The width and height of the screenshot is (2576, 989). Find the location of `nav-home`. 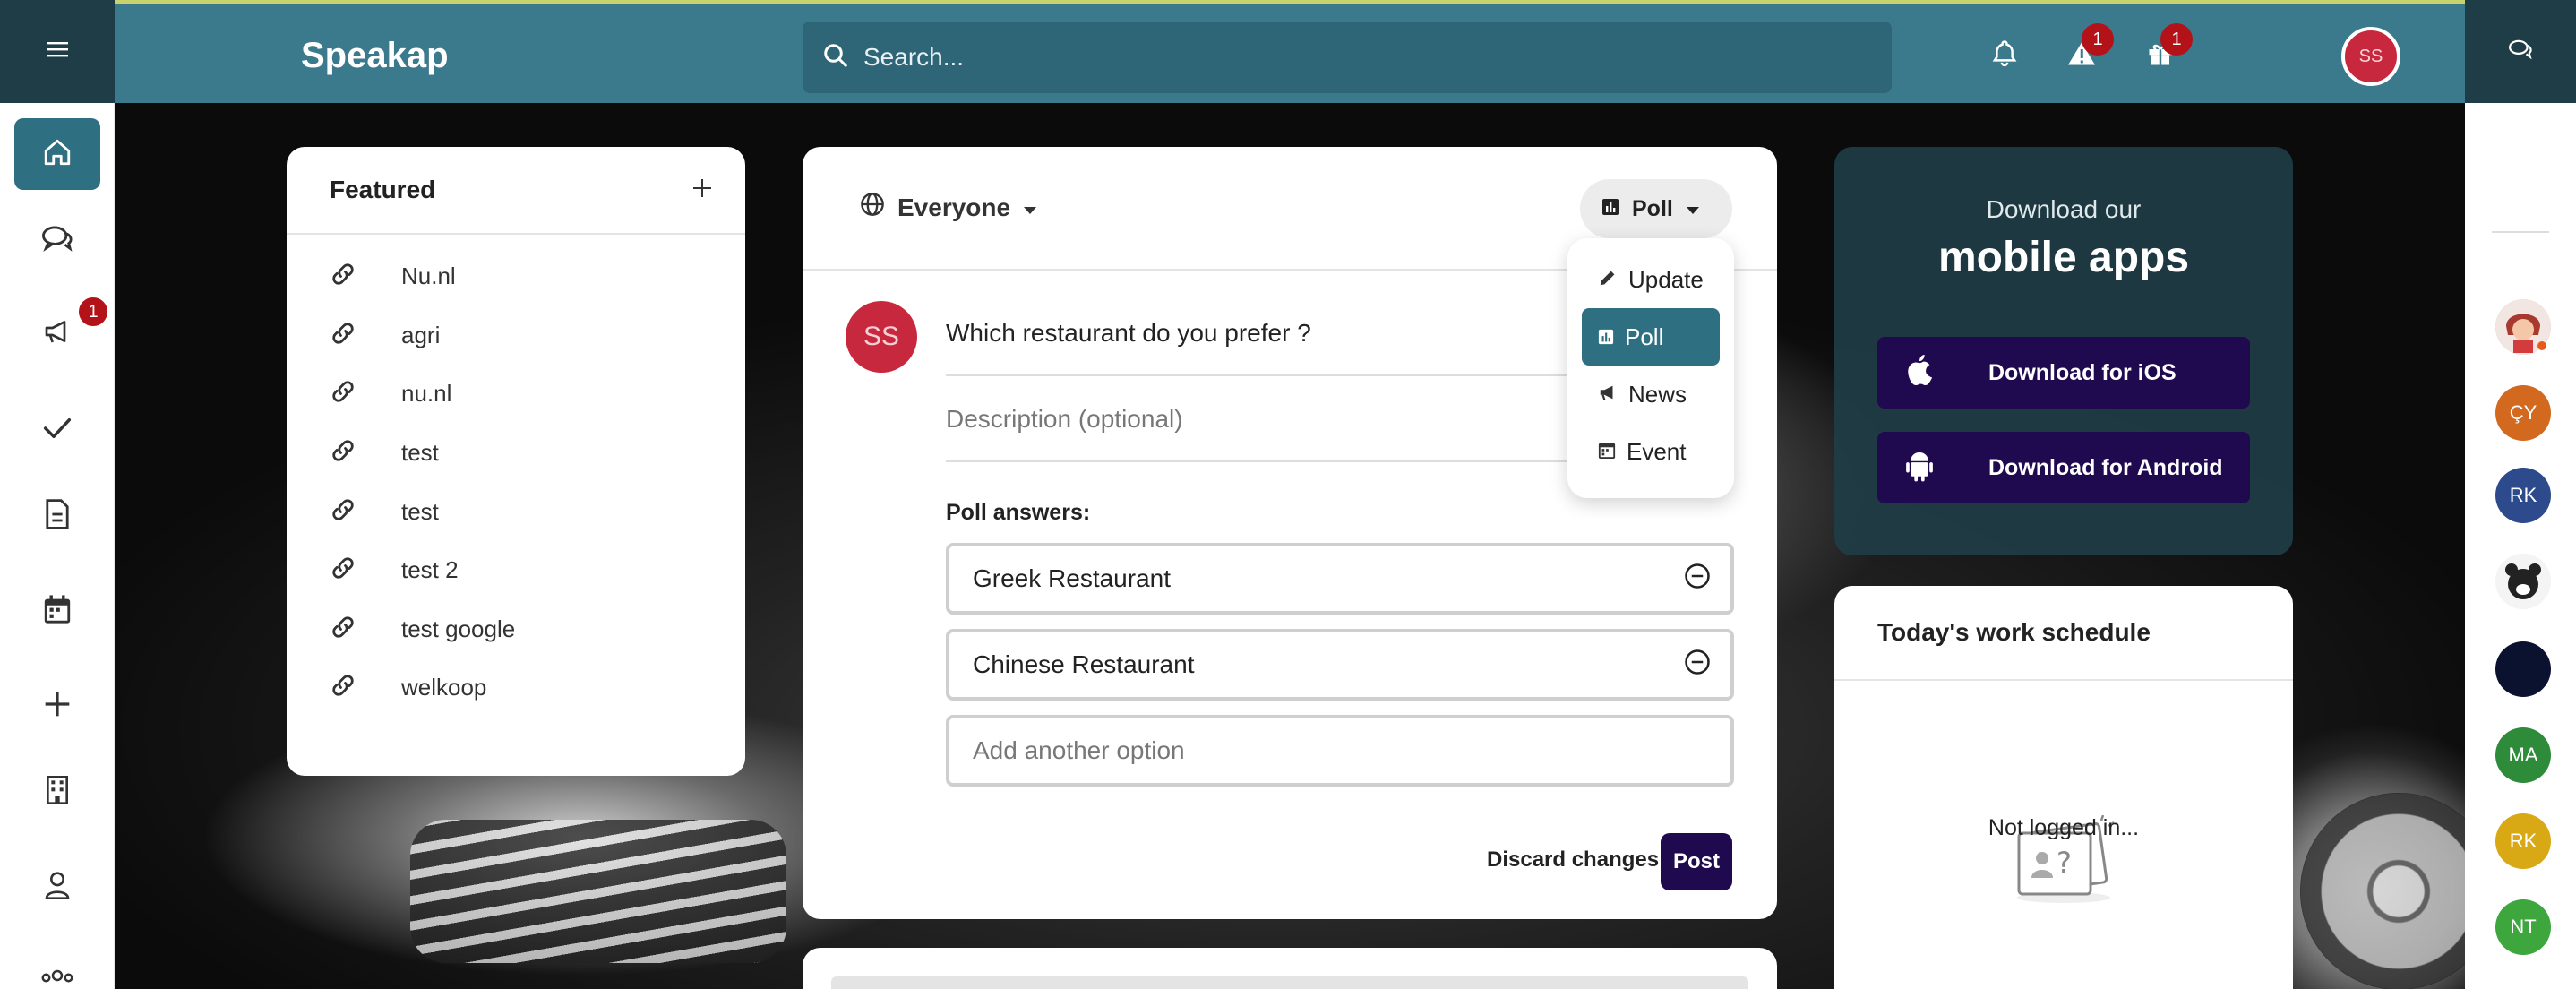

nav-home is located at coordinates (57, 154).